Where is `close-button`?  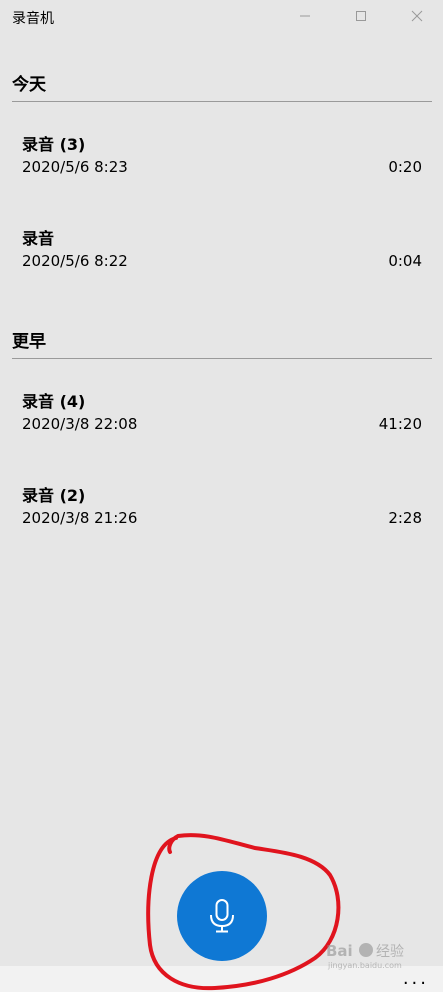
close-button is located at coordinates (417, 16).